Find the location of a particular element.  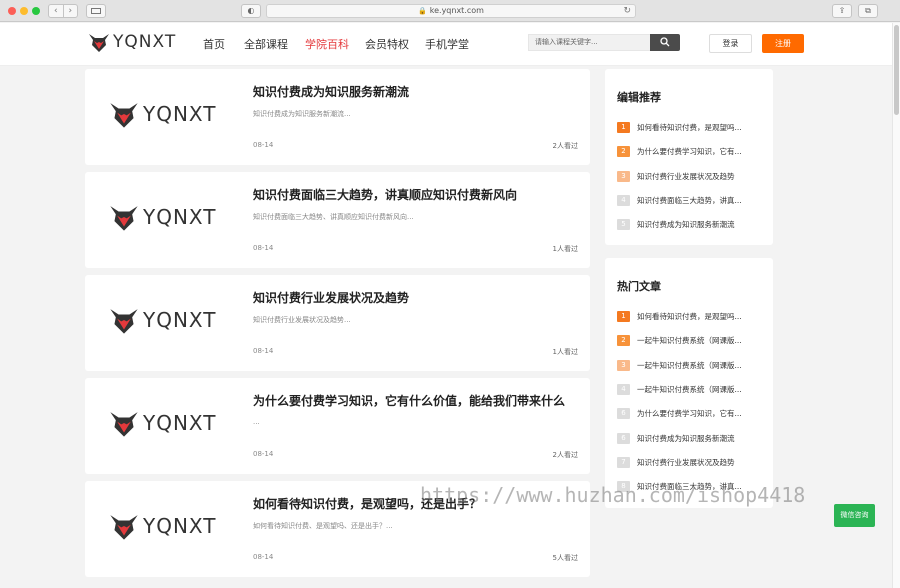

sidebar-list-item: 5 知识付费成为知识服务新潮流 is located at coordinates (691, 225).